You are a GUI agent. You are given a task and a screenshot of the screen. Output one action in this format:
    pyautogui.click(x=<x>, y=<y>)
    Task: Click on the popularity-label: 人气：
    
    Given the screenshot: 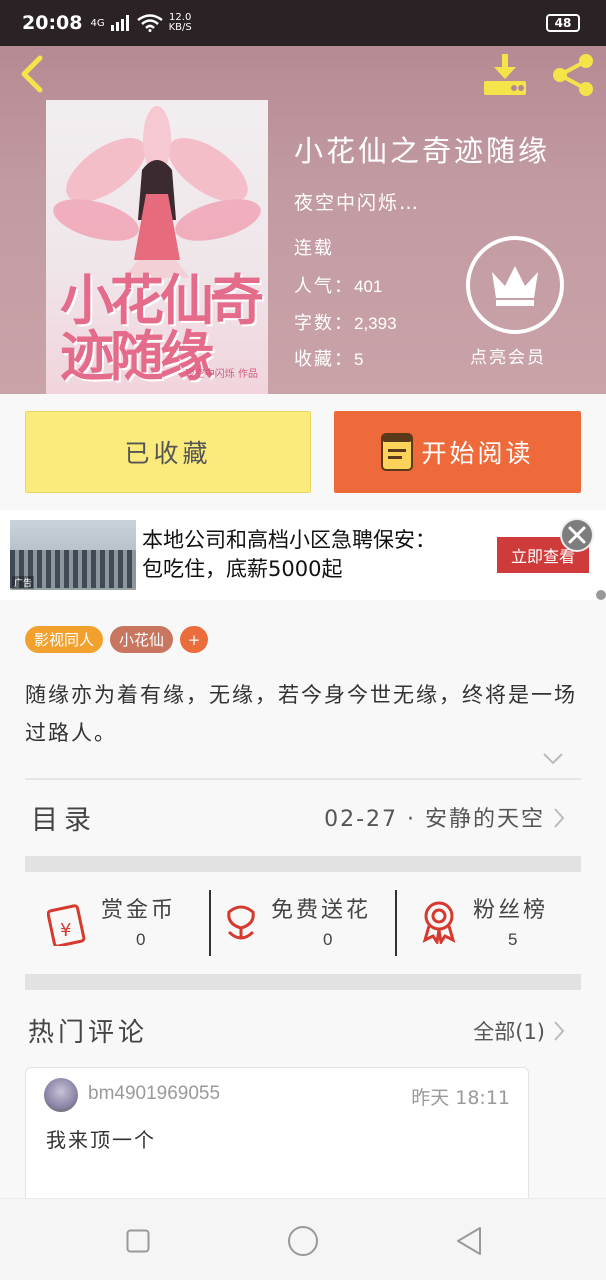 What is the action you would take?
    pyautogui.click(x=324, y=286)
    